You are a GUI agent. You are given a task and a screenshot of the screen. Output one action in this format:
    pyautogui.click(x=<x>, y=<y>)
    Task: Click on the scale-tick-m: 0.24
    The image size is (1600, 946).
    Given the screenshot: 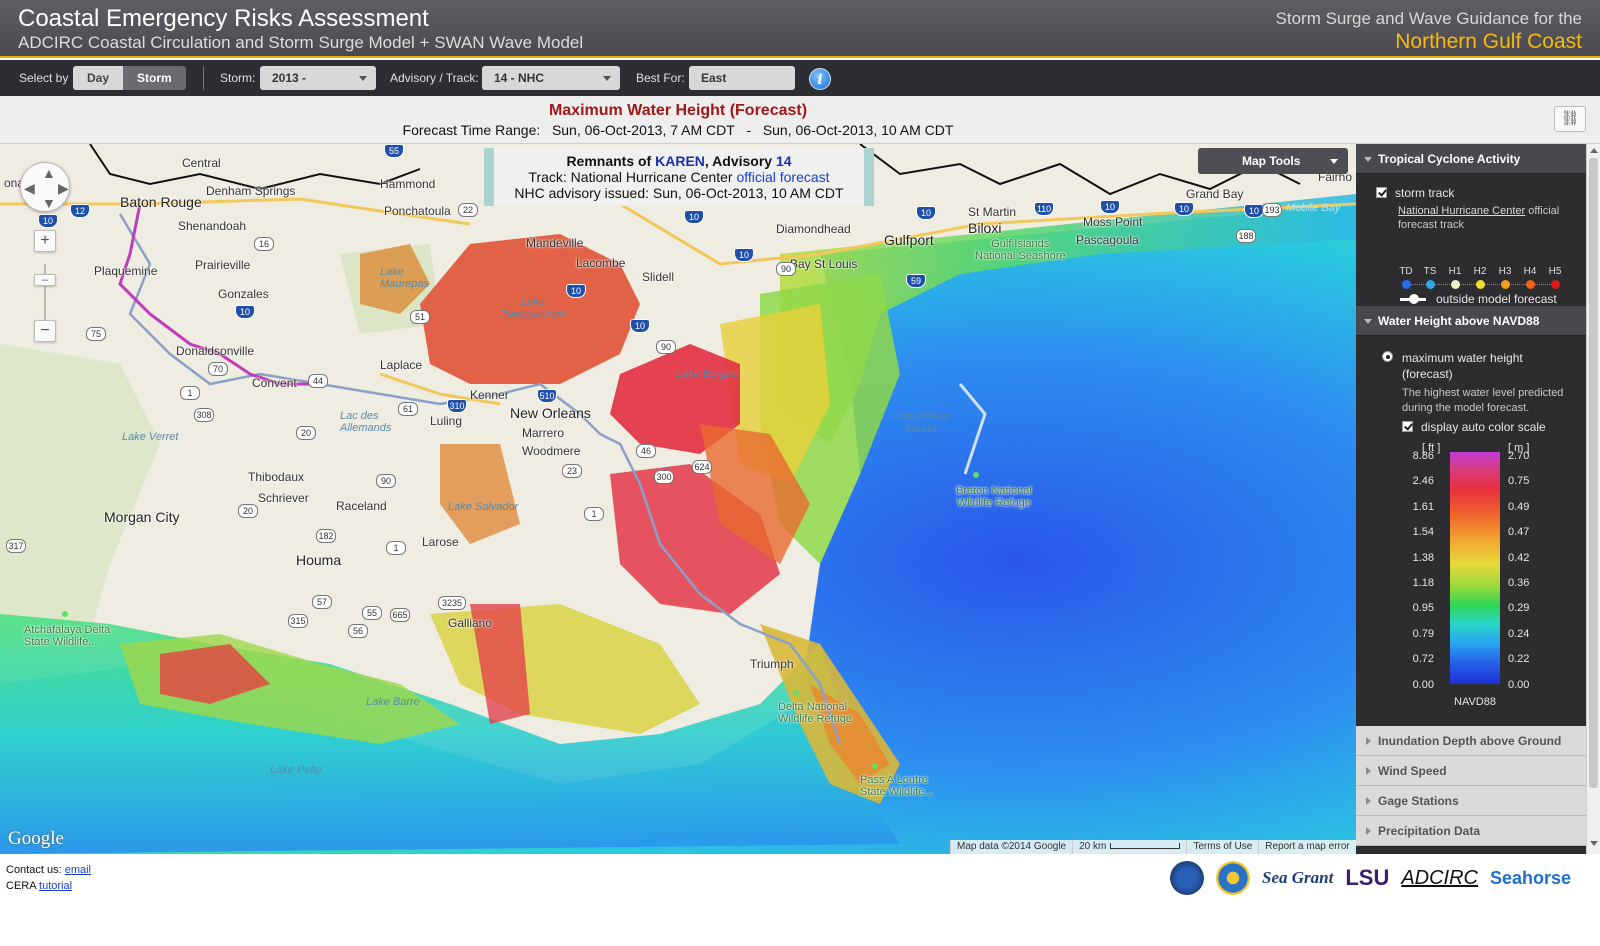 What is the action you would take?
    pyautogui.click(x=1519, y=633)
    